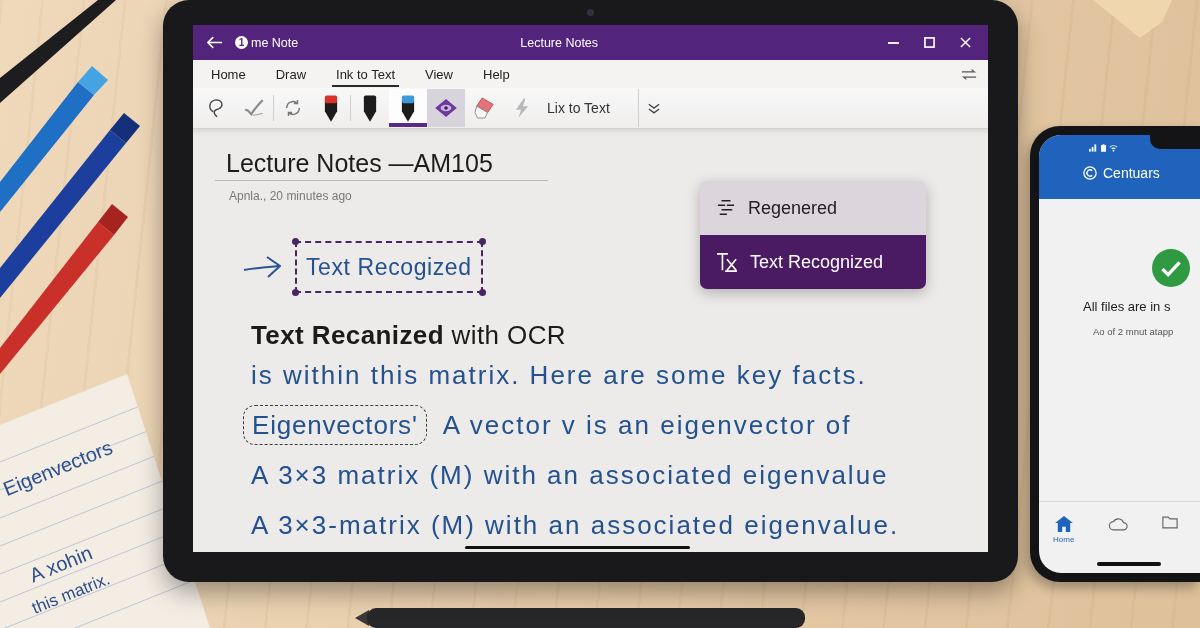 The height and width of the screenshot is (628, 1200). I want to click on lightning-icon, so click(522, 108).